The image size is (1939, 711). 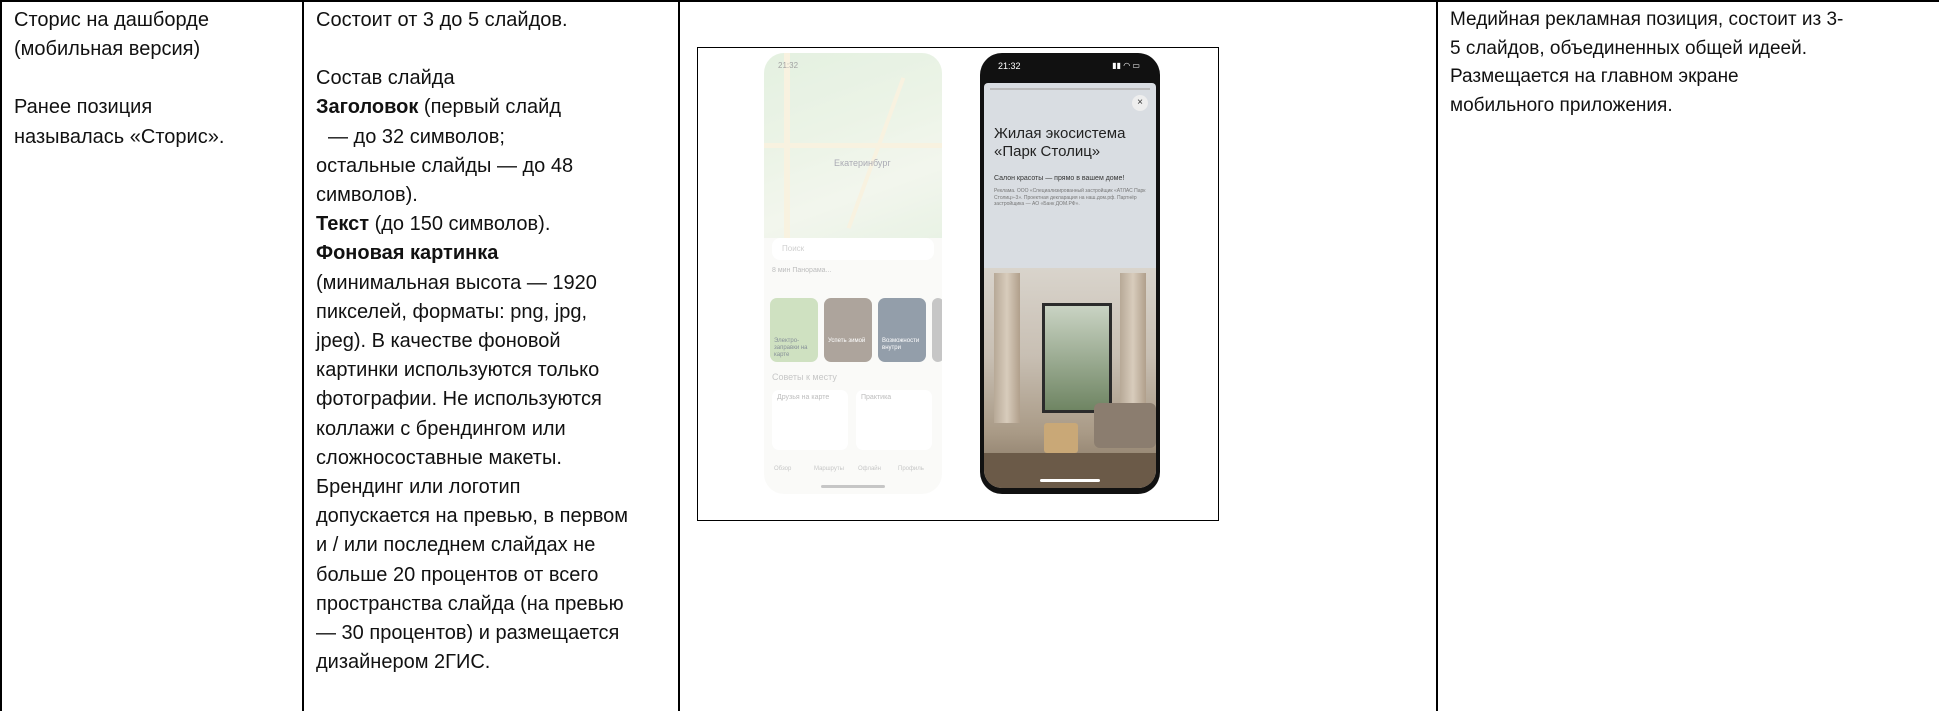 What do you see at coordinates (853, 249) in the screenshot?
I see `search-bar: Поиск` at bounding box center [853, 249].